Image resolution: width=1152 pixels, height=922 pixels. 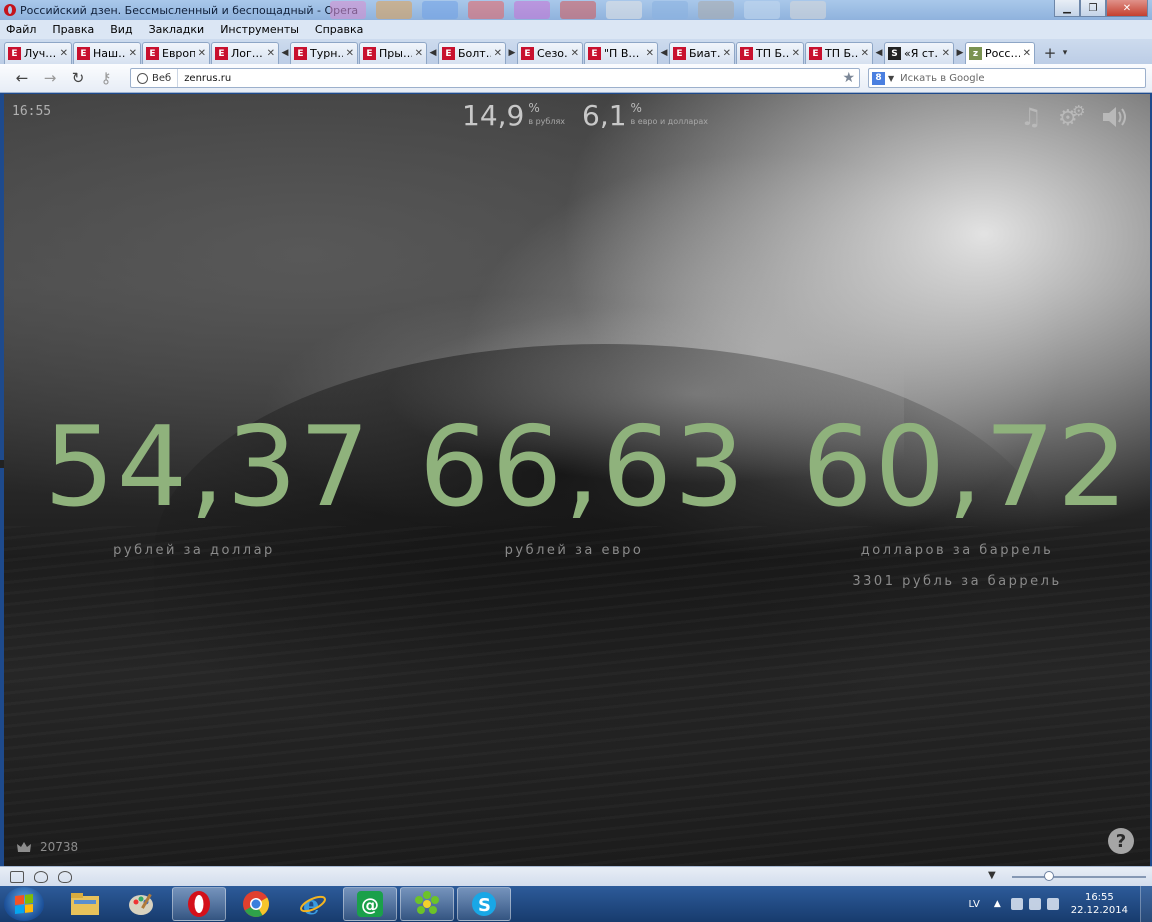 I want to click on minimize-button: ▁, so click(x=1067, y=8).